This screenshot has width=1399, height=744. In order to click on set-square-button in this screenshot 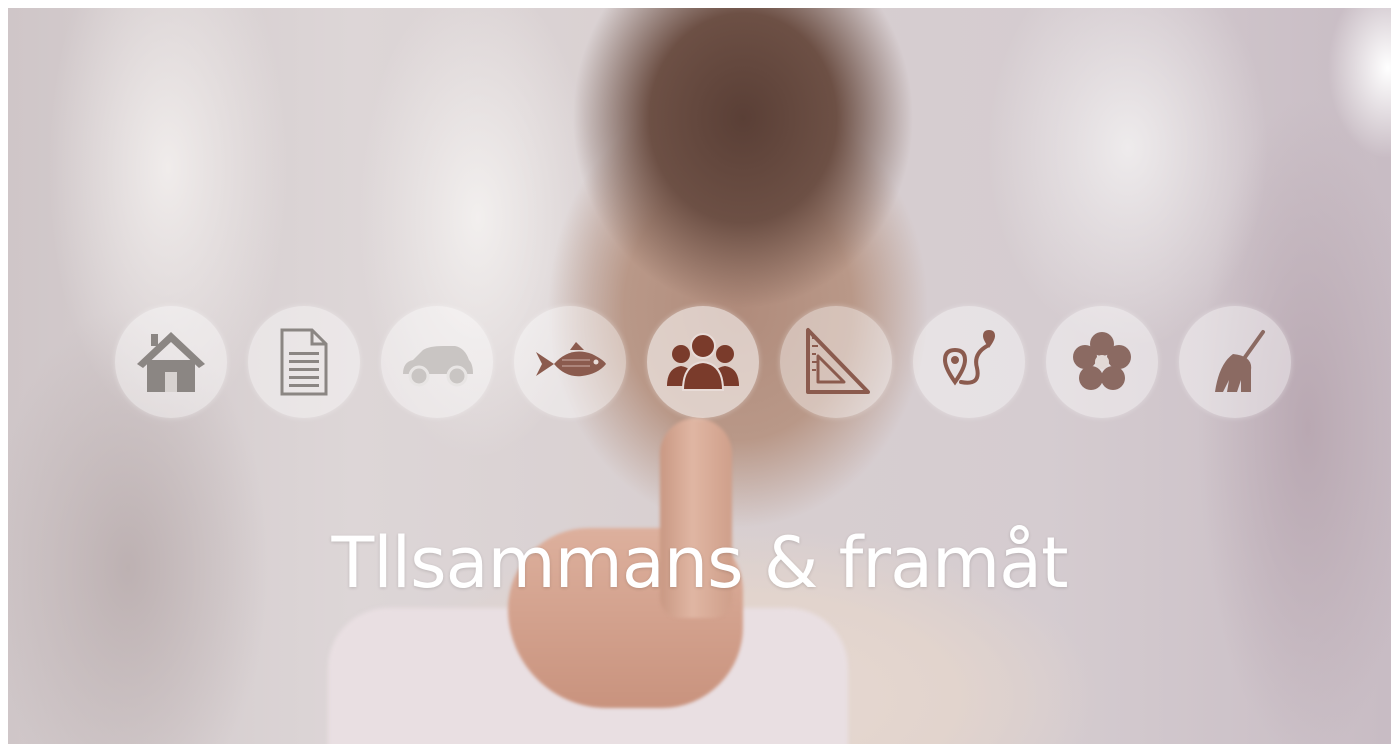, I will do `click(836, 362)`.